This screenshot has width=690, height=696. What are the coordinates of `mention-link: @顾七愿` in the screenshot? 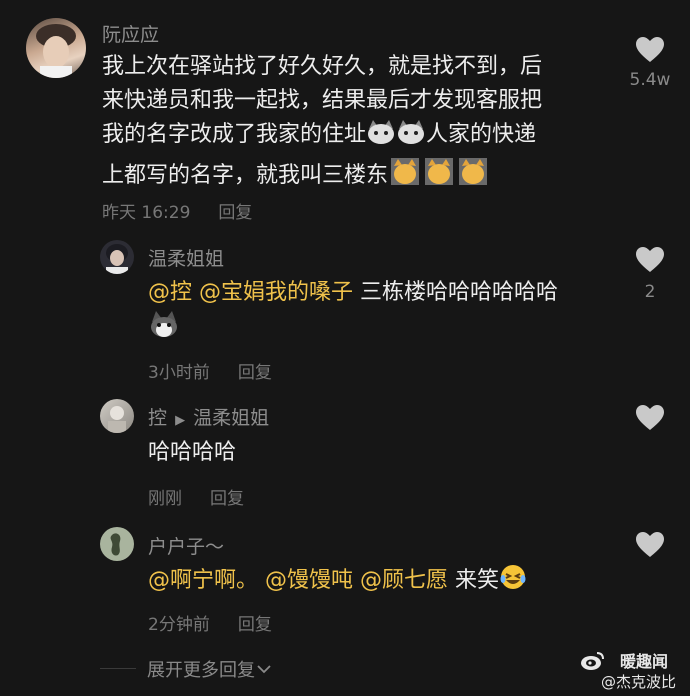 It's located at (404, 580).